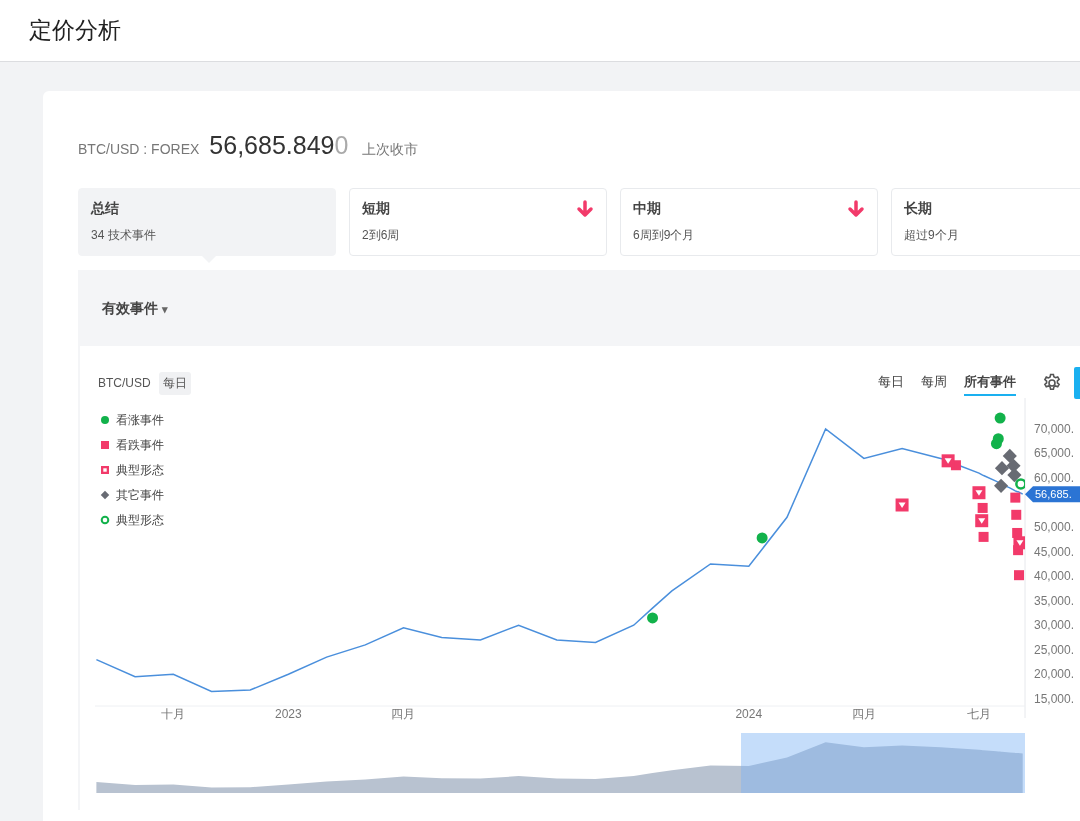 The height and width of the screenshot is (821, 1080). I want to click on tri-legend-icon, so click(105, 470).